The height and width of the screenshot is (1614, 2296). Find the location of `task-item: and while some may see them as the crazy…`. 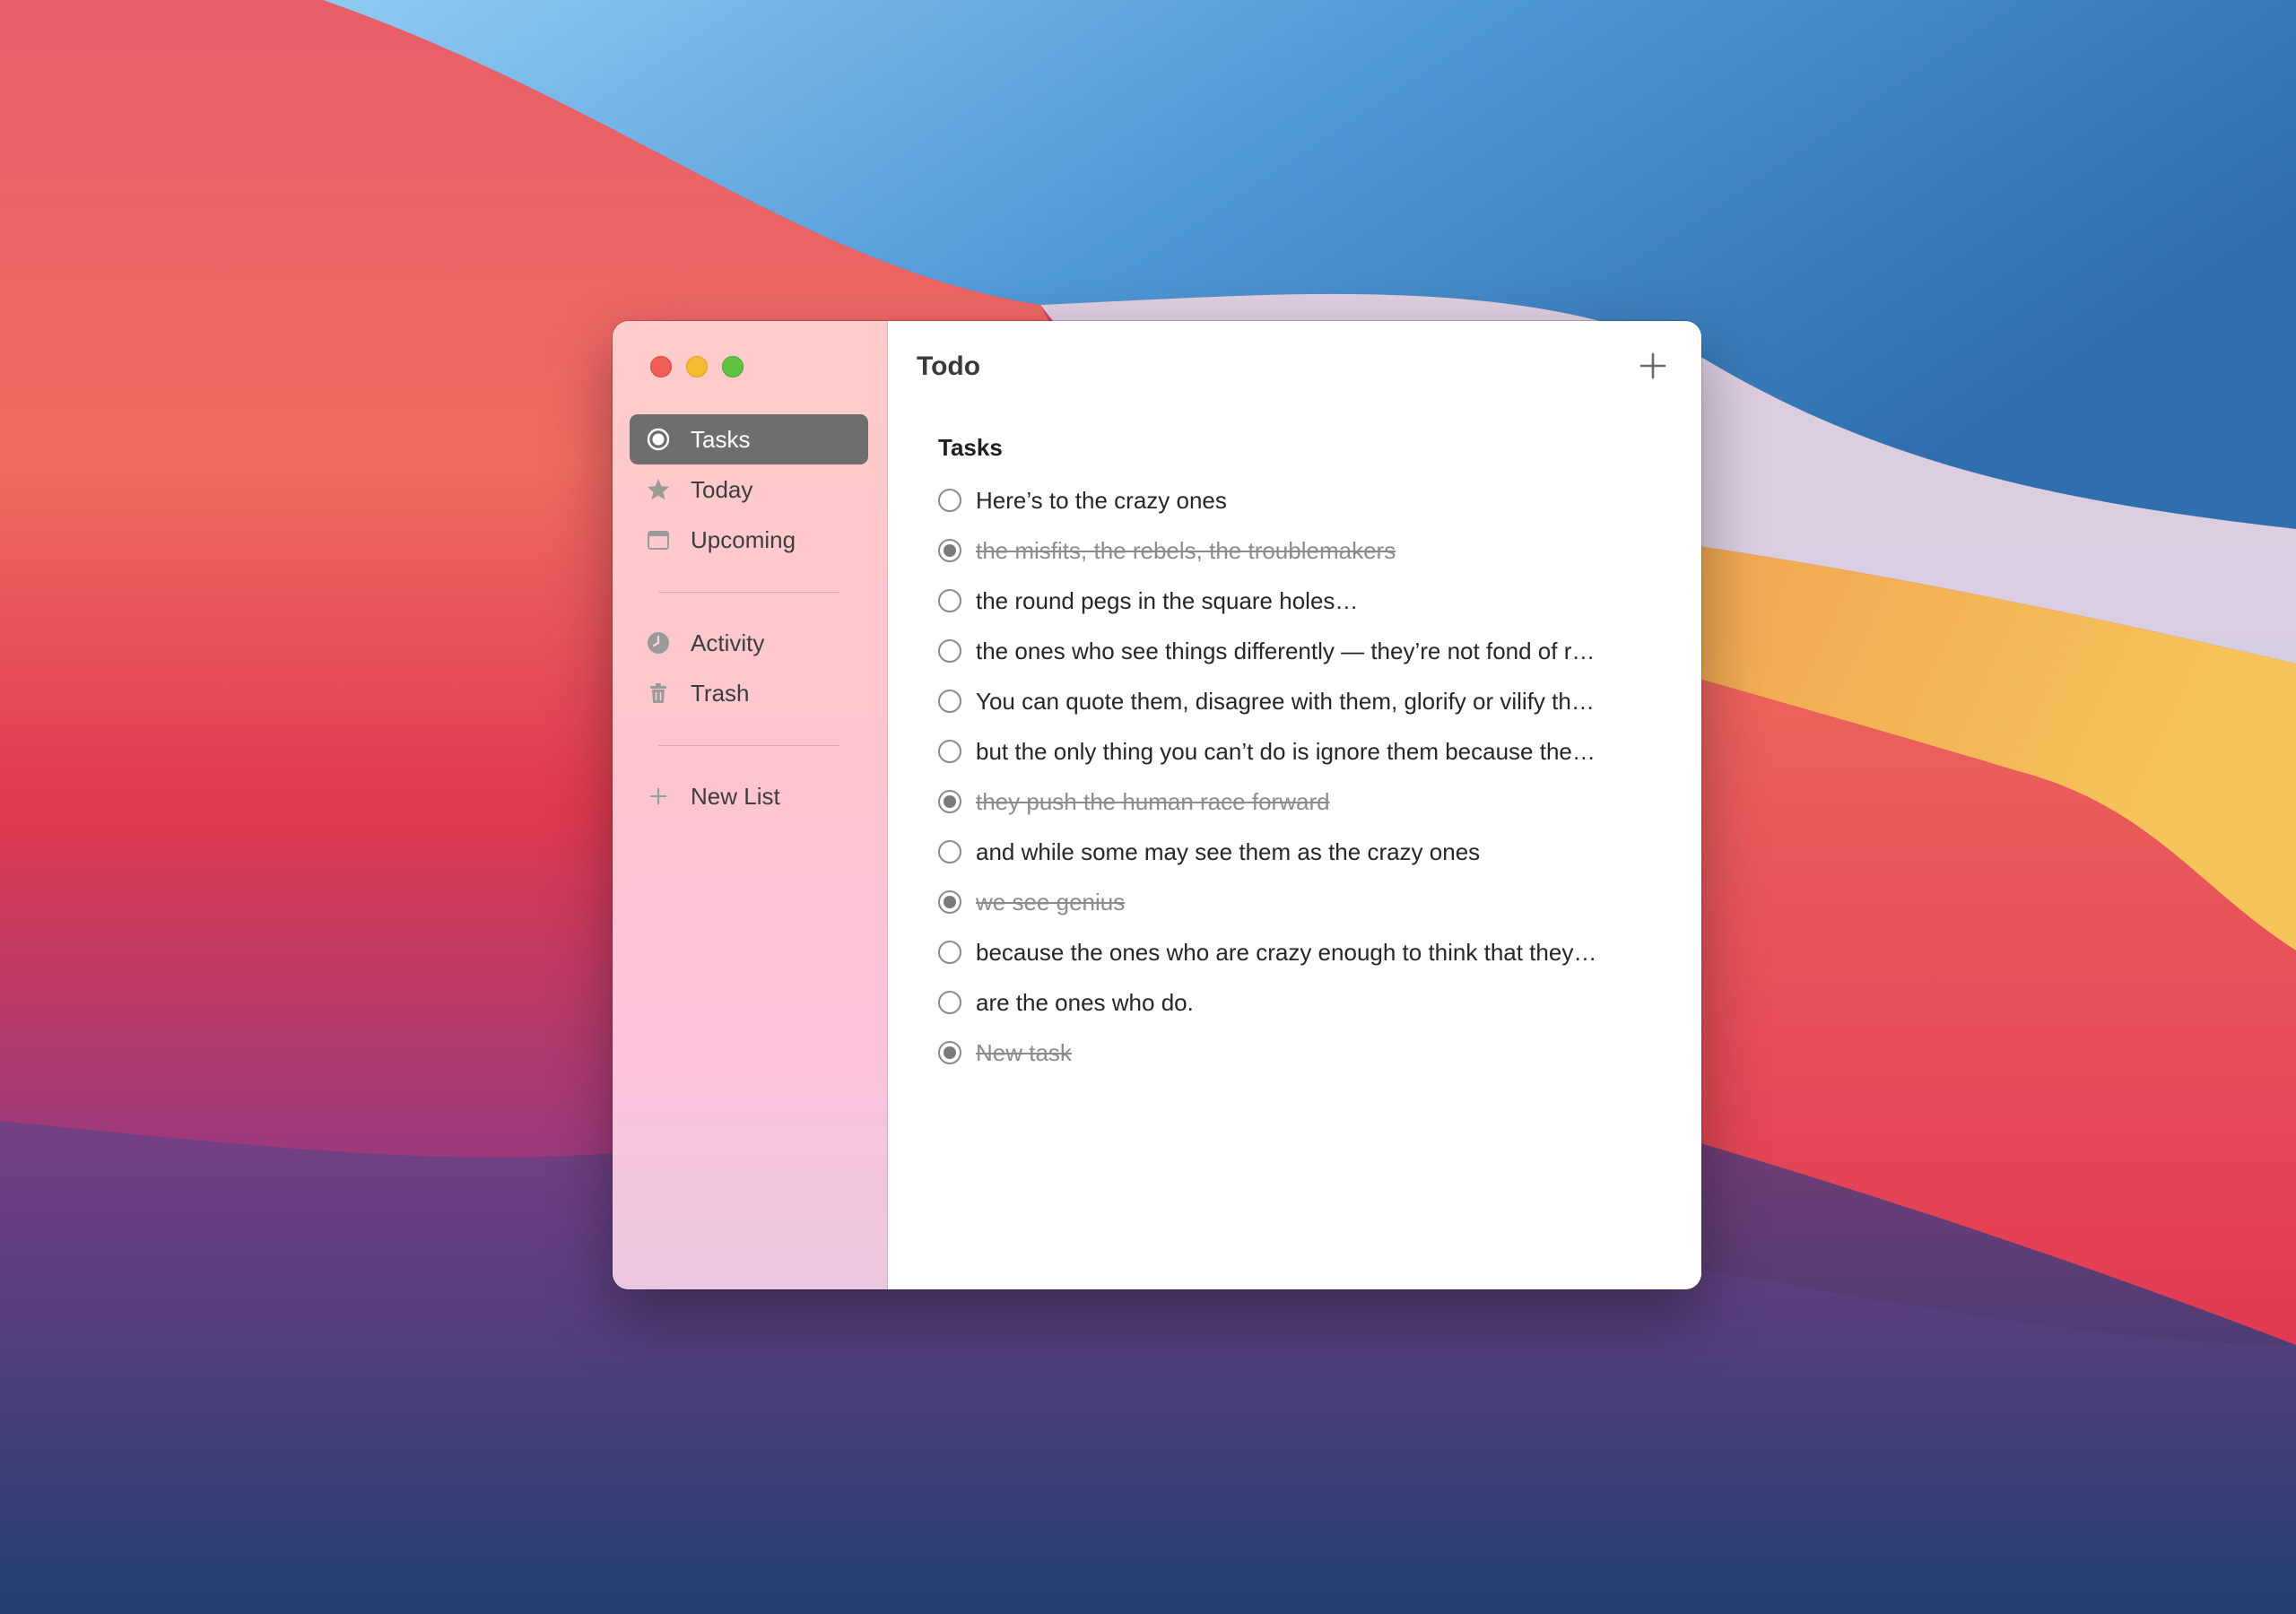

task-item: and while some may see them as the crazy… is located at coordinates (1306, 852).